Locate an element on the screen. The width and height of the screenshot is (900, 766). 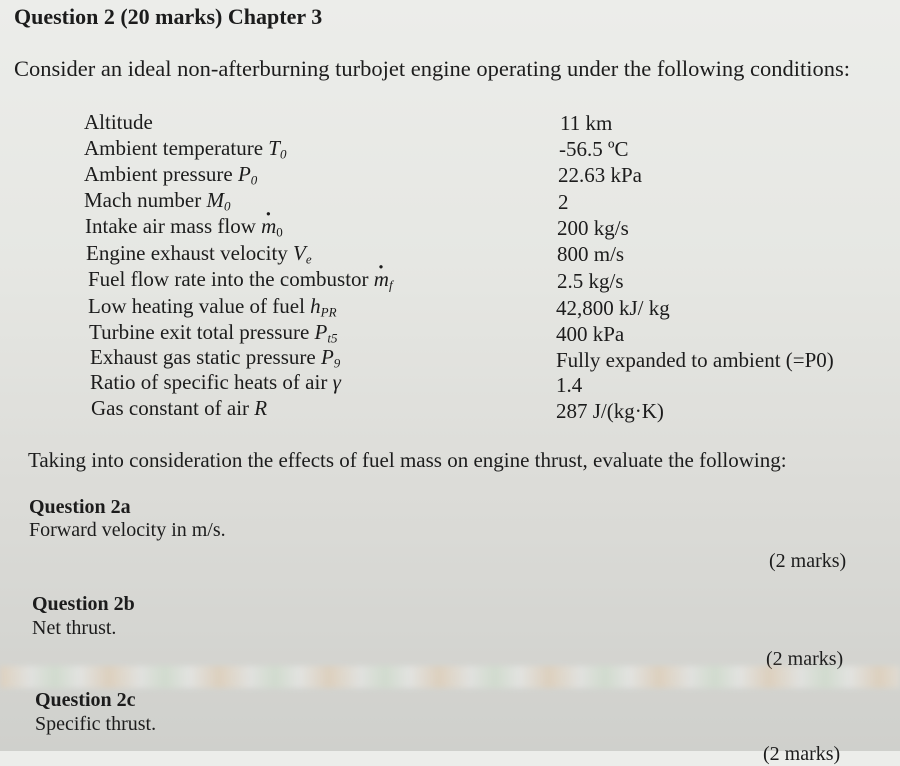
condition-value: 22.63 kPa is located at coordinates (600, 175).